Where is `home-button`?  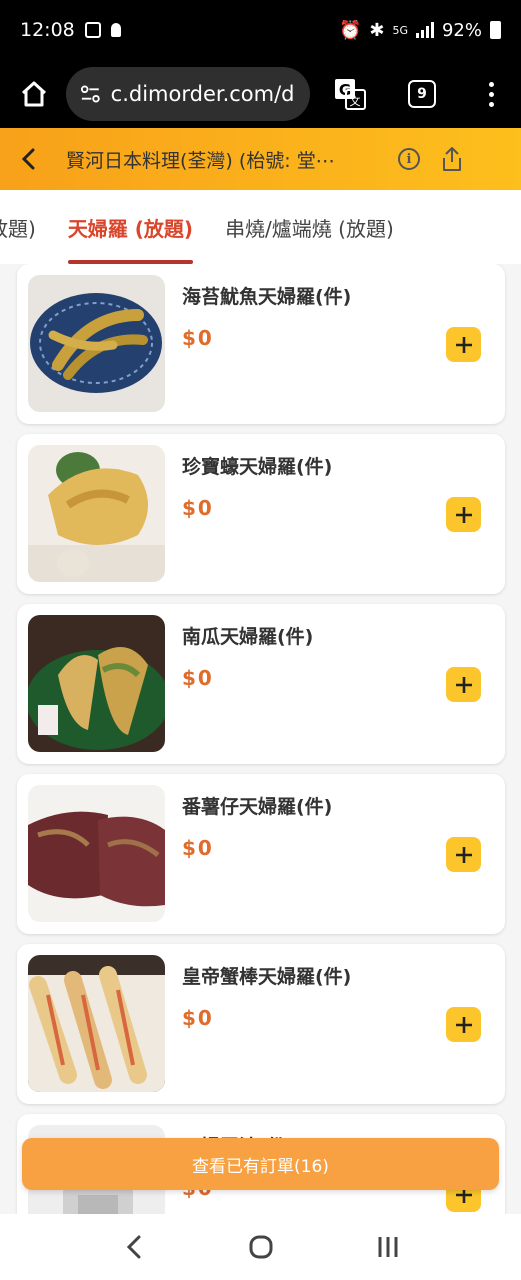 home-button is located at coordinates (34, 94).